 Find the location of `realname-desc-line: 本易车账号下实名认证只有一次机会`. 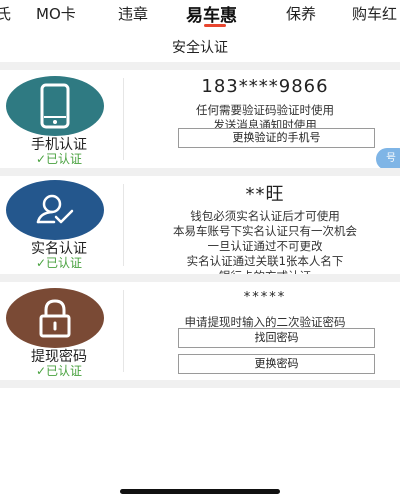

realname-desc-line: 本易车账号下实名认证只有一次机会 is located at coordinates (265, 231).